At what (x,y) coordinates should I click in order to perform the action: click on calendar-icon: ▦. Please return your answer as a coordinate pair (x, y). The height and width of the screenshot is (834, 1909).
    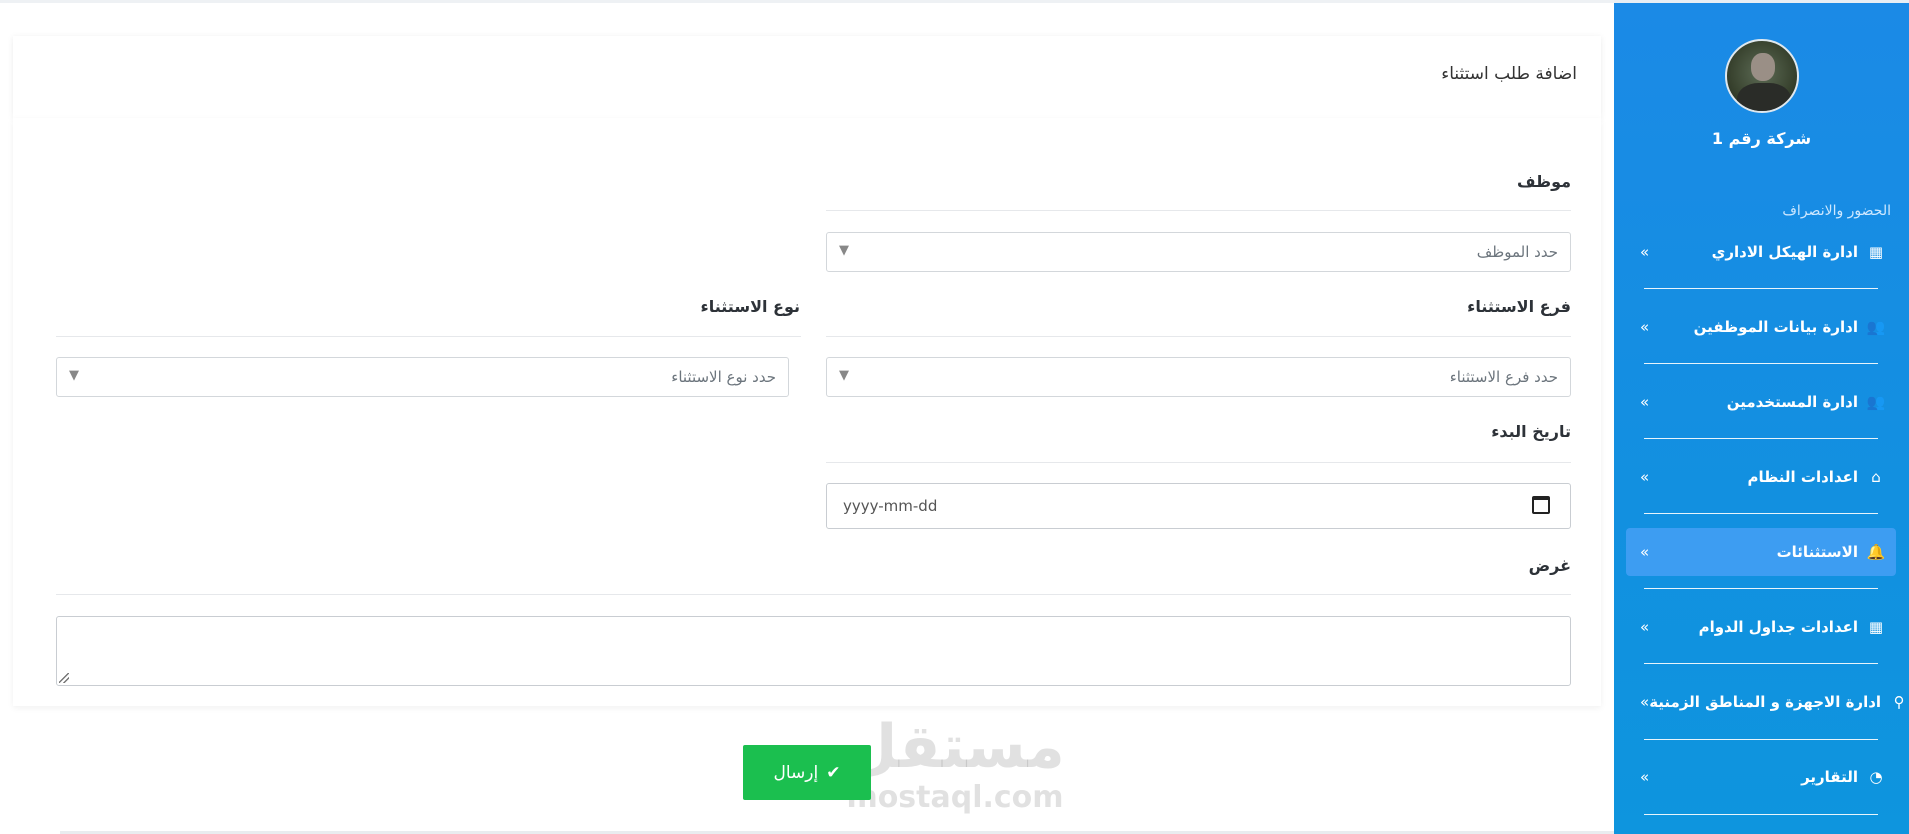
    Looking at the image, I should click on (1876, 627).